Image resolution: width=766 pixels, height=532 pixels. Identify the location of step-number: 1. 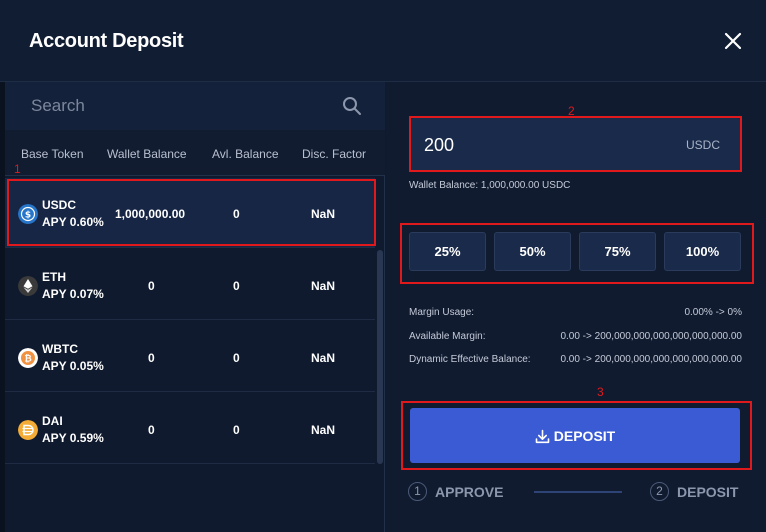
(417, 491).